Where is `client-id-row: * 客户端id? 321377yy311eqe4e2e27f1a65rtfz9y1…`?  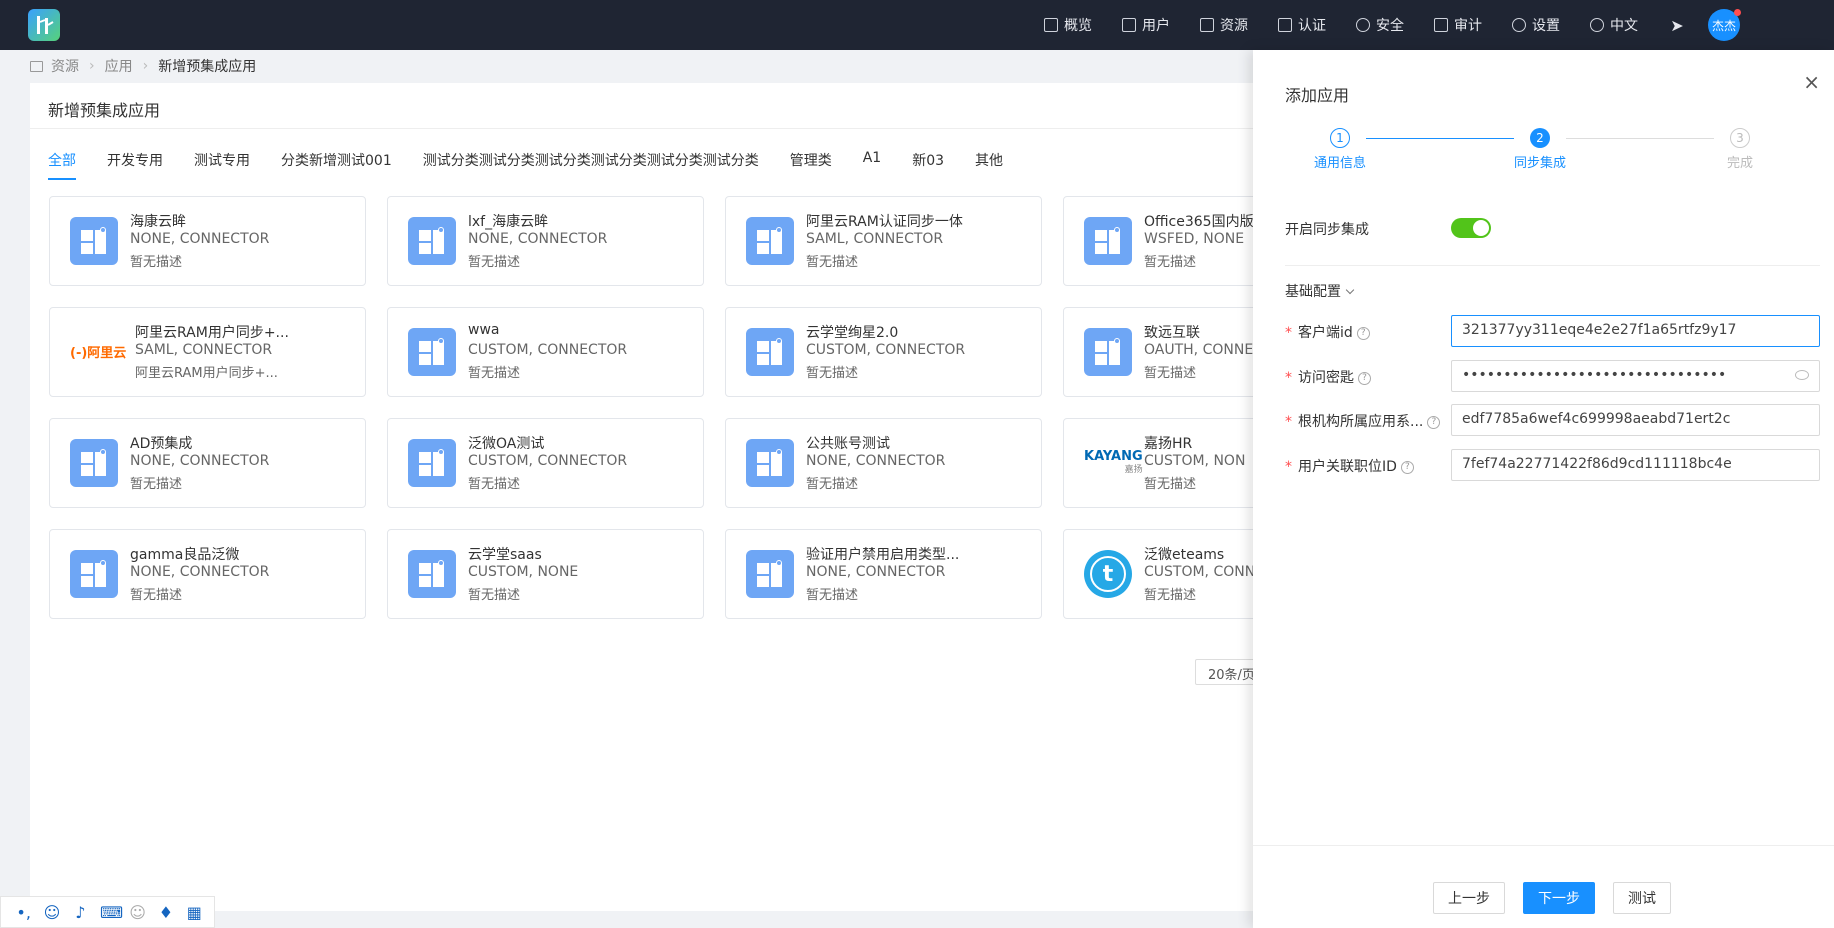 client-id-row: * 客户端id? 321377yy311eqe4e2e27f1a65rtfz9y1… is located at coordinates (1552, 331).